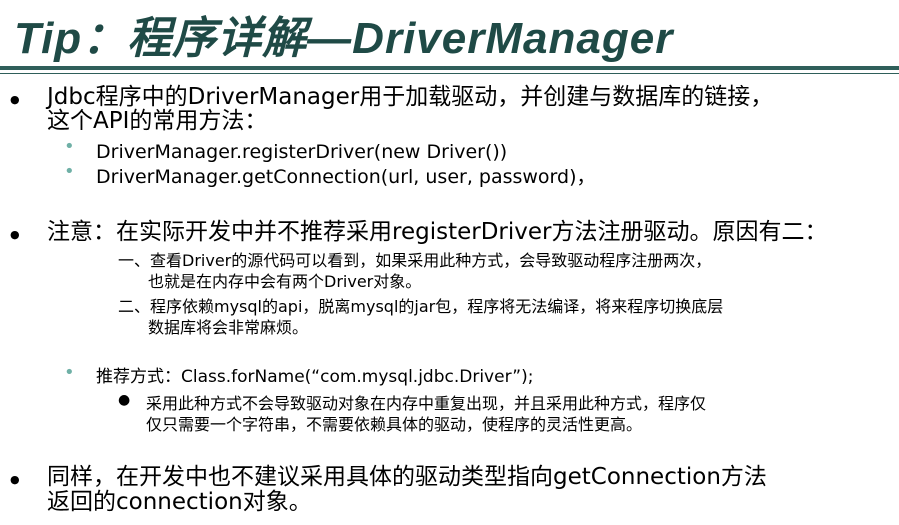  Describe the element at coordinates (179, 502) in the screenshot. I see `item3-line2: 返回的connection对象。` at that location.